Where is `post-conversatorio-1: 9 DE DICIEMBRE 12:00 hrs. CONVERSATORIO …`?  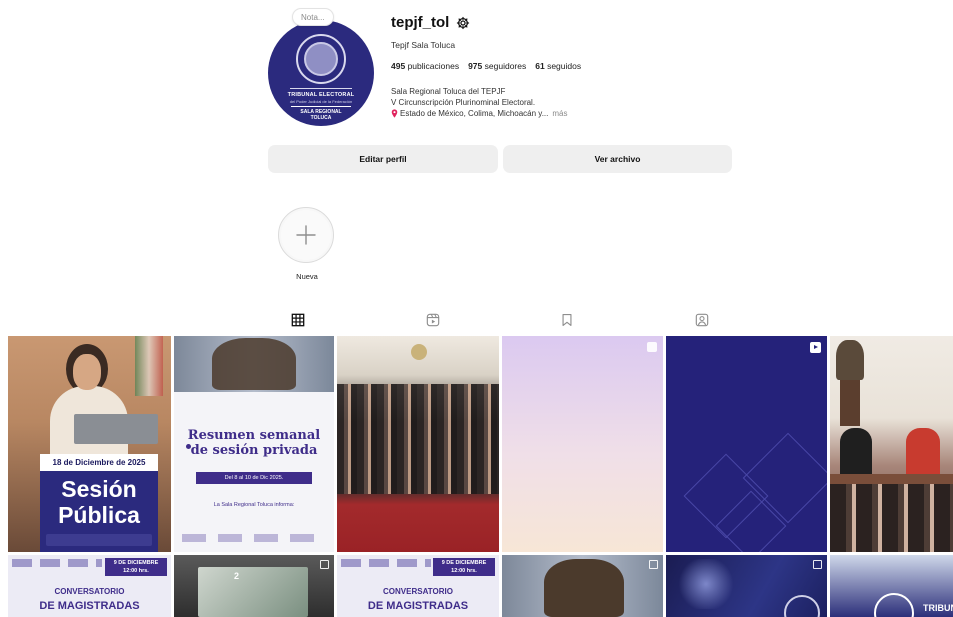 post-conversatorio-1: 9 DE DICIEMBRE 12:00 hrs. CONVERSATORIO … is located at coordinates (89, 586).